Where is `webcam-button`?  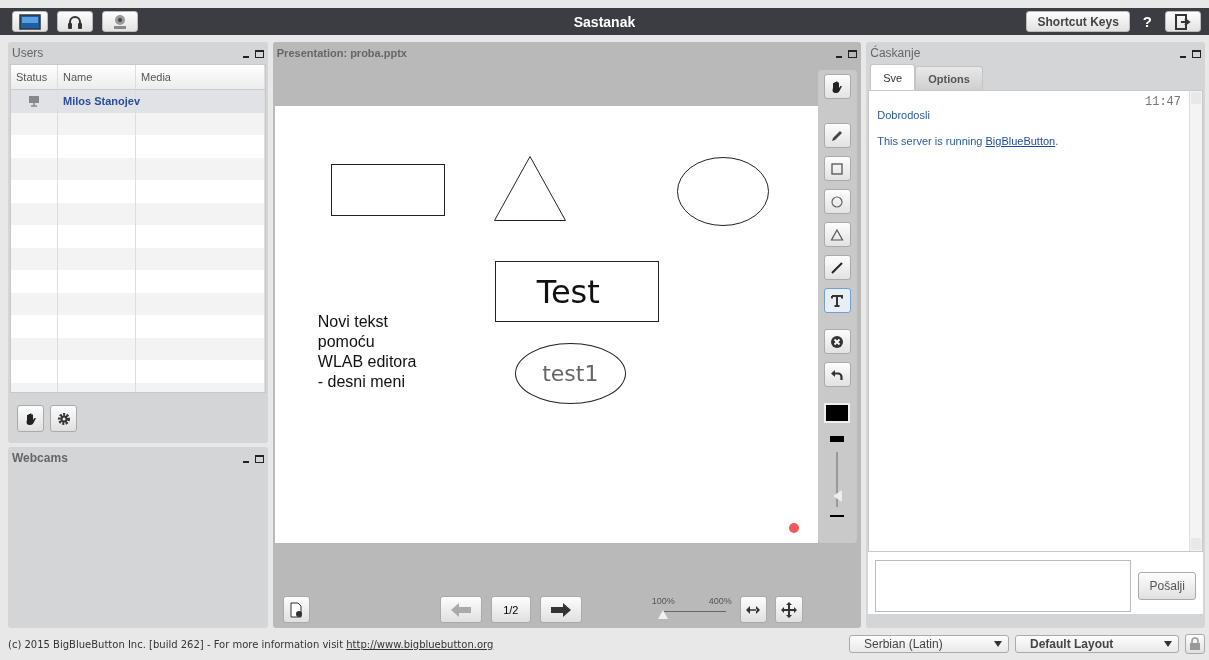 webcam-button is located at coordinates (120, 21).